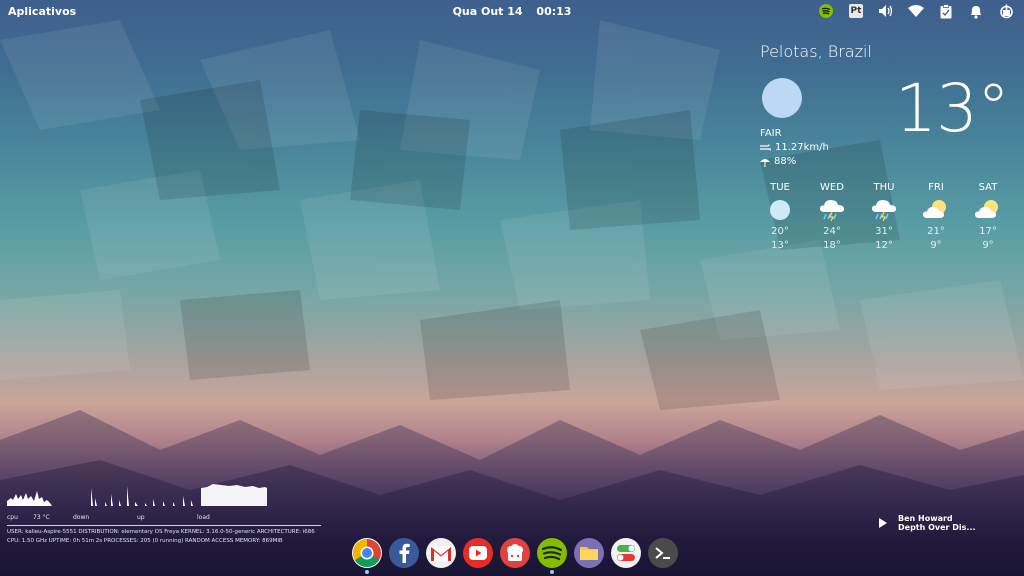 Image resolution: width=1024 pixels, height=576 pixels. Describe the element at coordinates (203, 517) in the screenshot. I see `load-label: load` at that location.